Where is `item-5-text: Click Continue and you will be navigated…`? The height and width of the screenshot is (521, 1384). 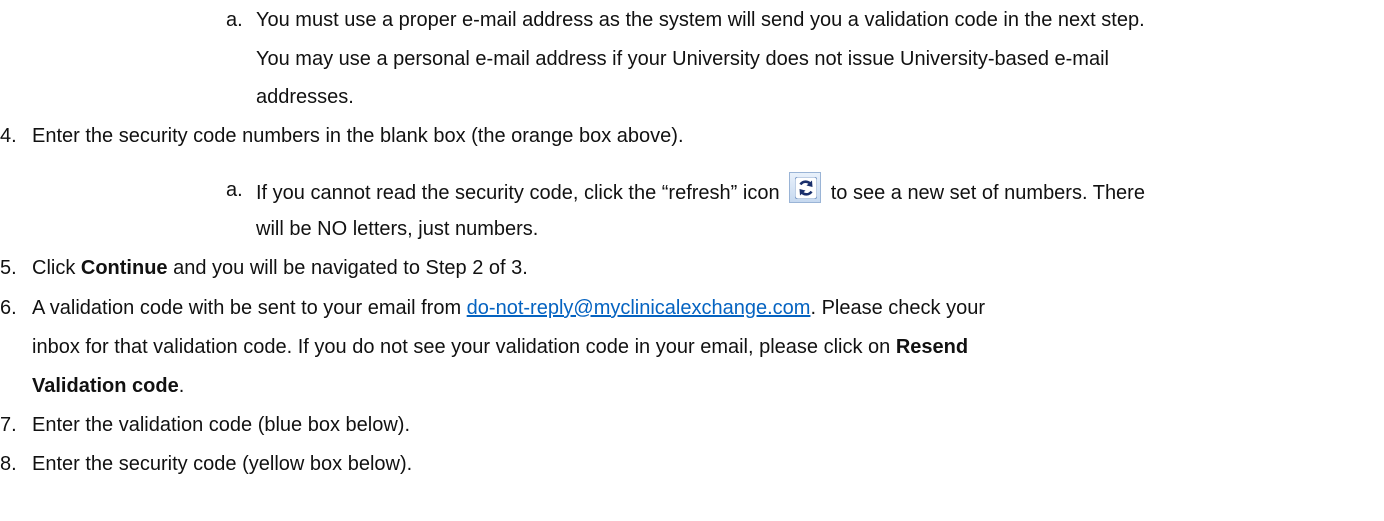 item-5-text: Click Continue and you will be navigated… is located at coordinates (280, 268).